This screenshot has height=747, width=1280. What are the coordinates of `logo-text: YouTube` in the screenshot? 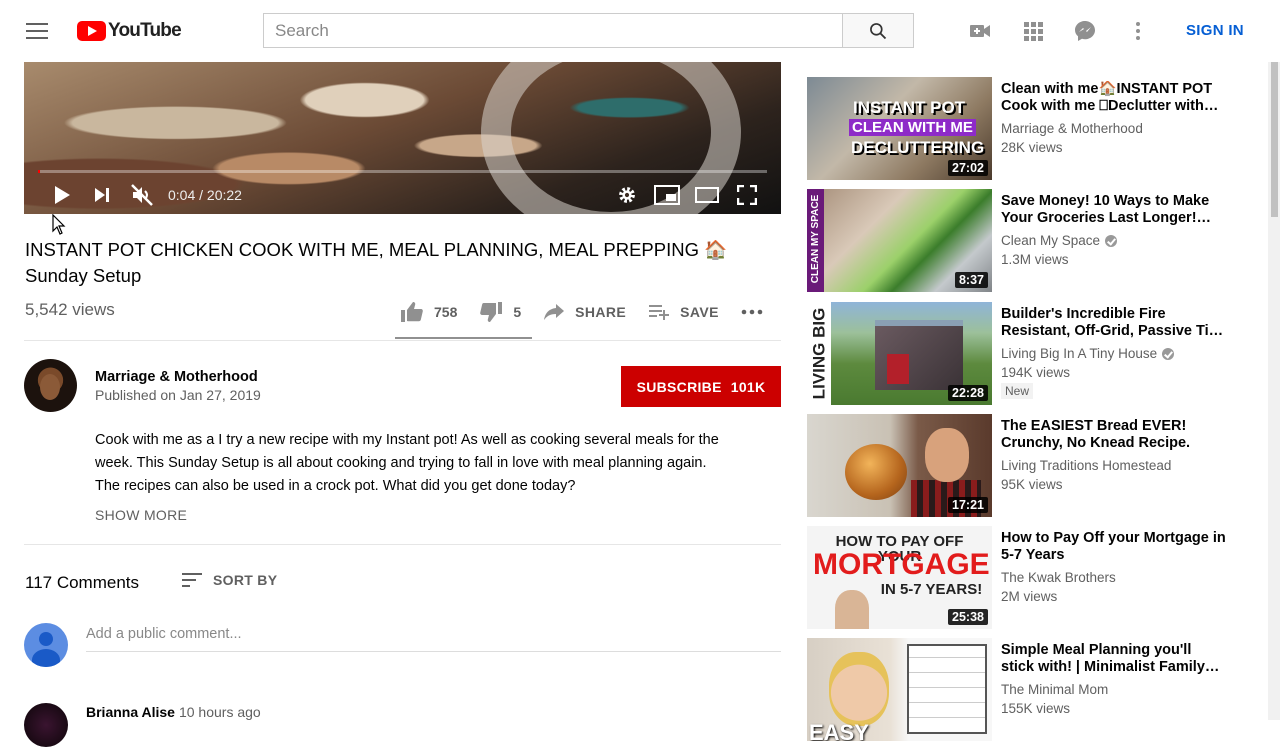 It's located at (145, 30).